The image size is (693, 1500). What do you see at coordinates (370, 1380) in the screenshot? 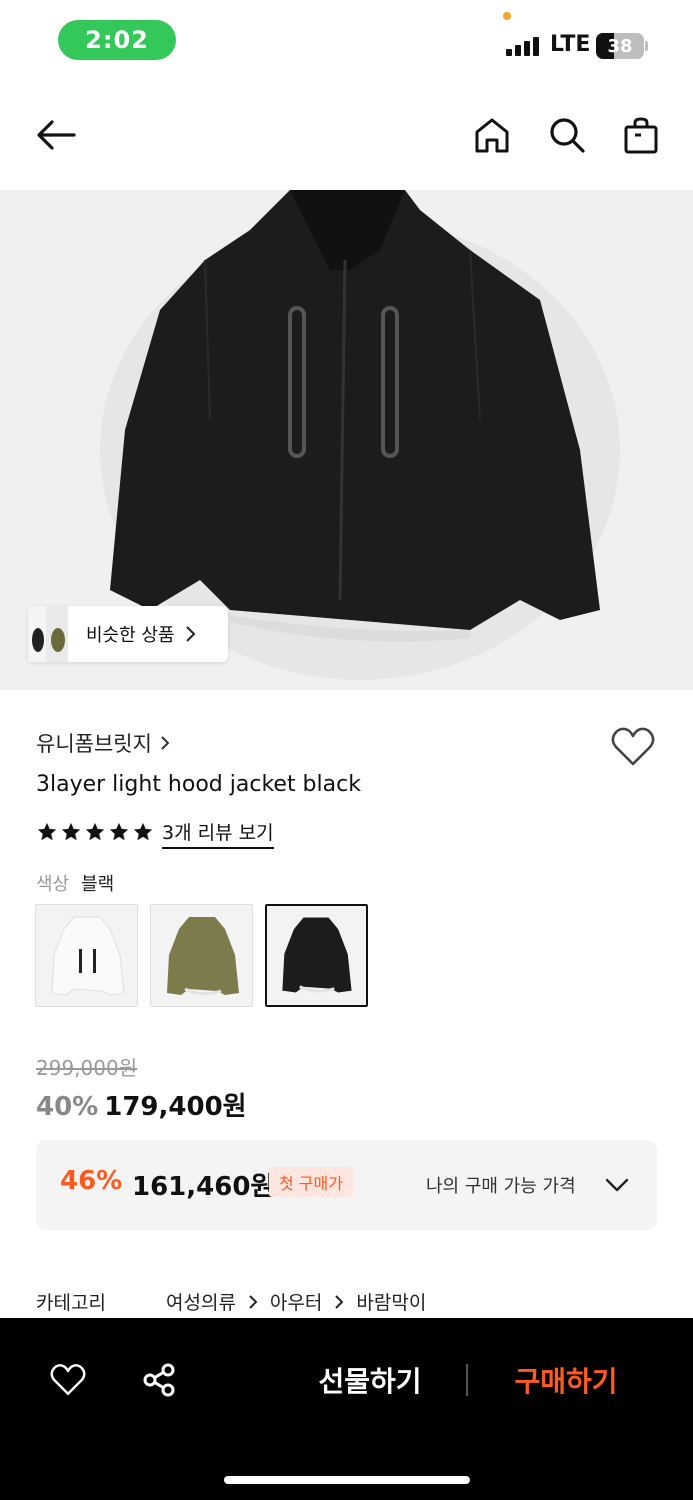
I see `gift-button: 선물하기` at bounding box center [370, 1380].